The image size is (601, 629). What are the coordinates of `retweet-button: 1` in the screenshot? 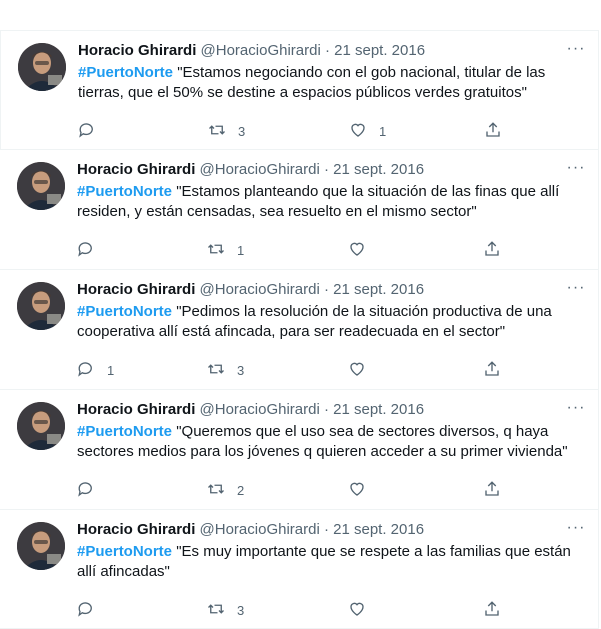 It's located at (225, 250).